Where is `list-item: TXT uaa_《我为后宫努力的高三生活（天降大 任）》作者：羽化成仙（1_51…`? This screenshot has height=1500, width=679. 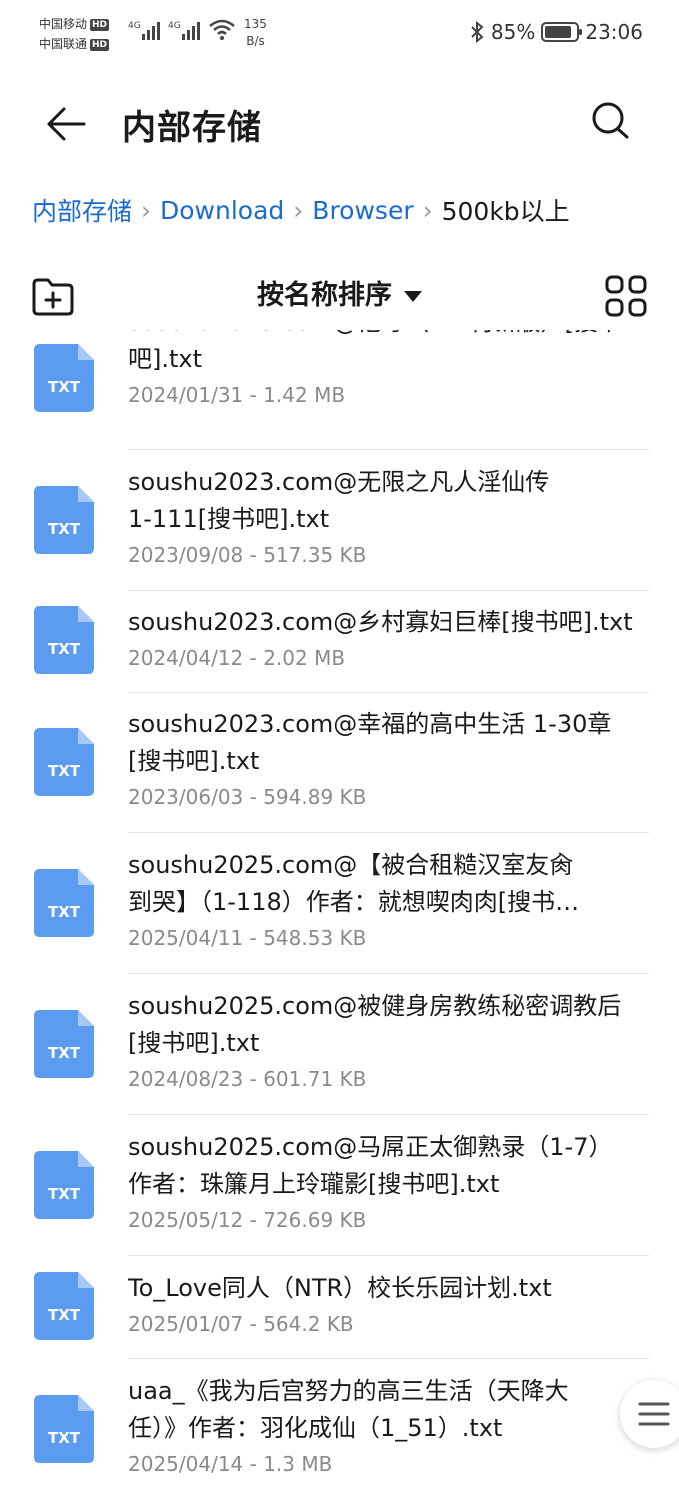 list-item: TXT uaa_《我为后宫努力的高三生活（天降大 任）》作者：羽化成仙（1_51… is located at coordinates (339, 1430).